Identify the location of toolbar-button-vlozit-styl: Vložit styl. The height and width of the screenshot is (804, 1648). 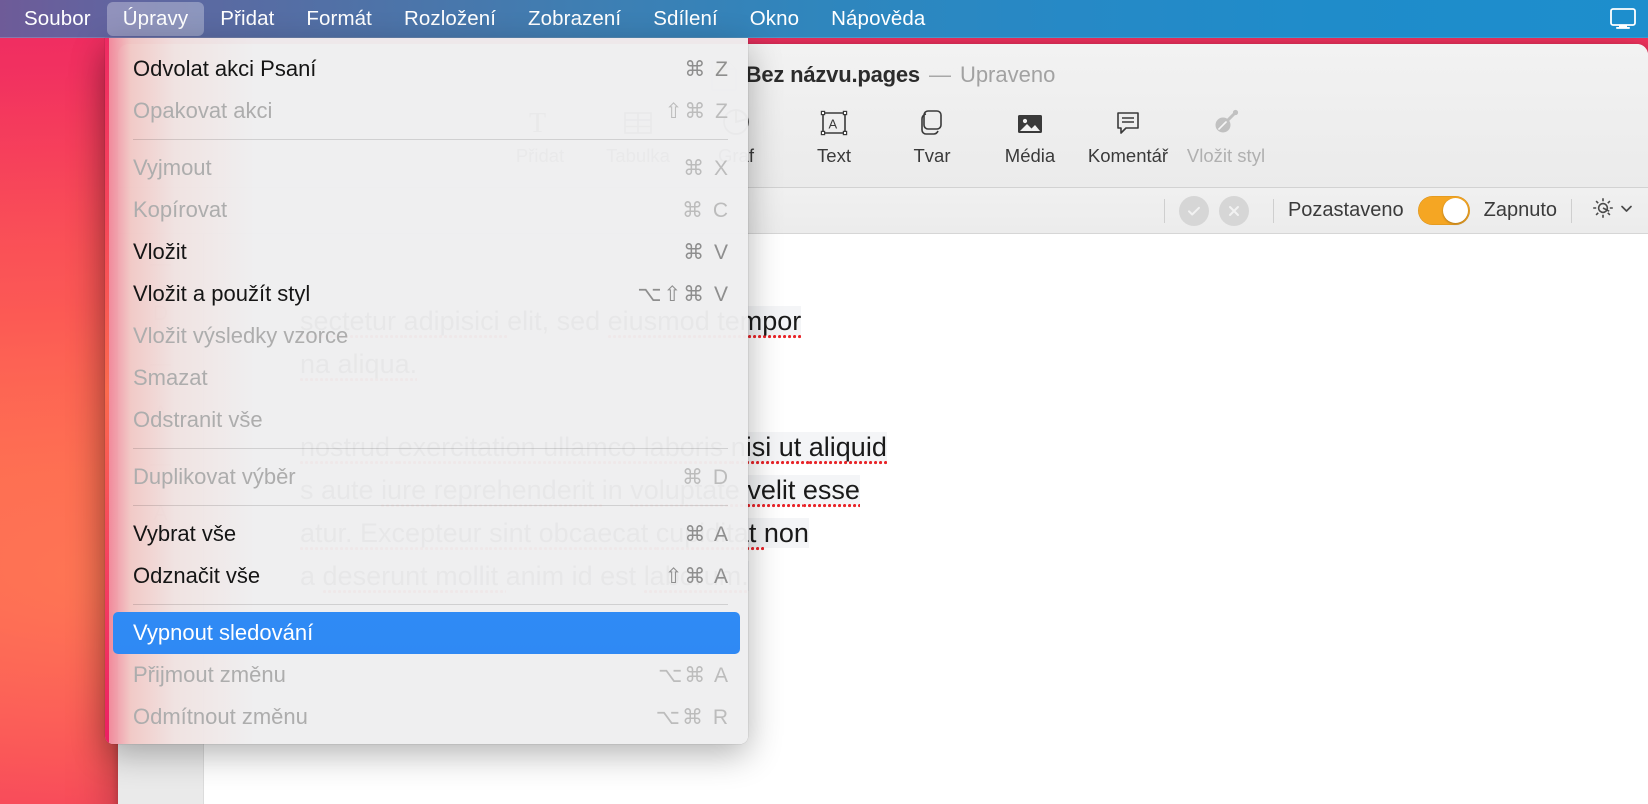
(1226, 135).